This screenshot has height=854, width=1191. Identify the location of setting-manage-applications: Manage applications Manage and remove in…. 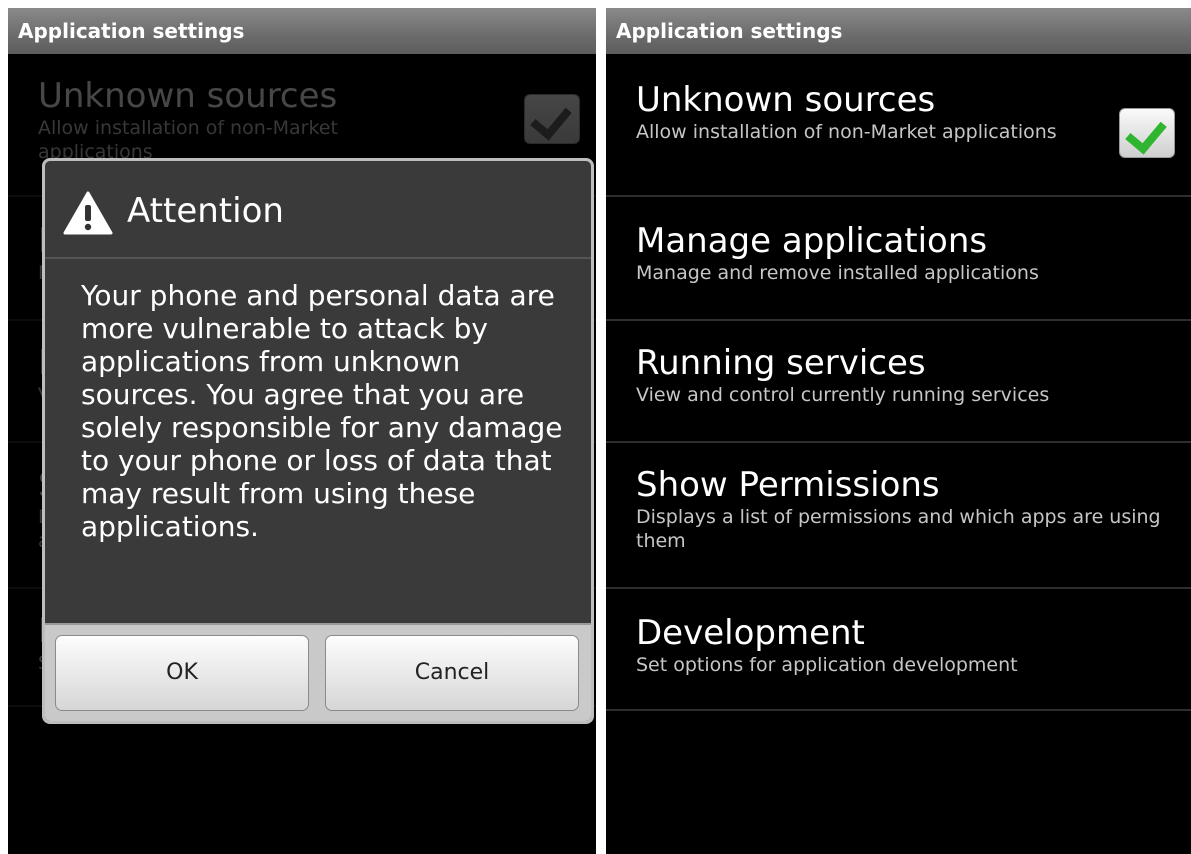
(898, 259).